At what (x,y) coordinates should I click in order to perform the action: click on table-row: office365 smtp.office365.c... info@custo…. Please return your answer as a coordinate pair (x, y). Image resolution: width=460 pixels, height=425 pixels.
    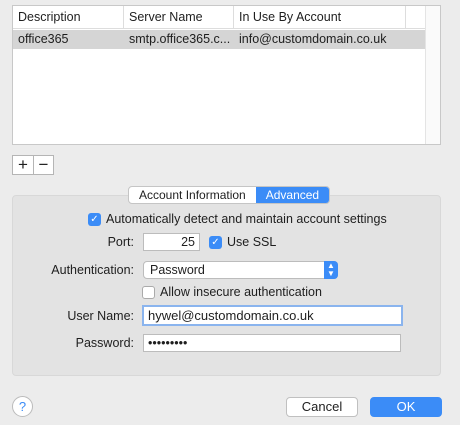
    Looking at the image, I should click on (219, 39).